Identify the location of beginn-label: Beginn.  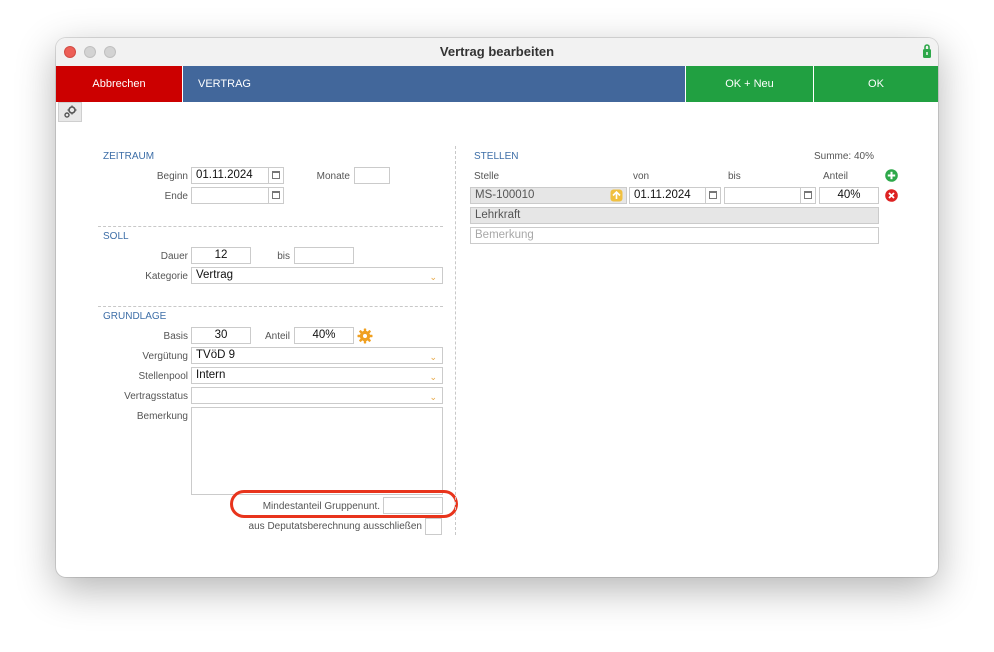
(172, 176).